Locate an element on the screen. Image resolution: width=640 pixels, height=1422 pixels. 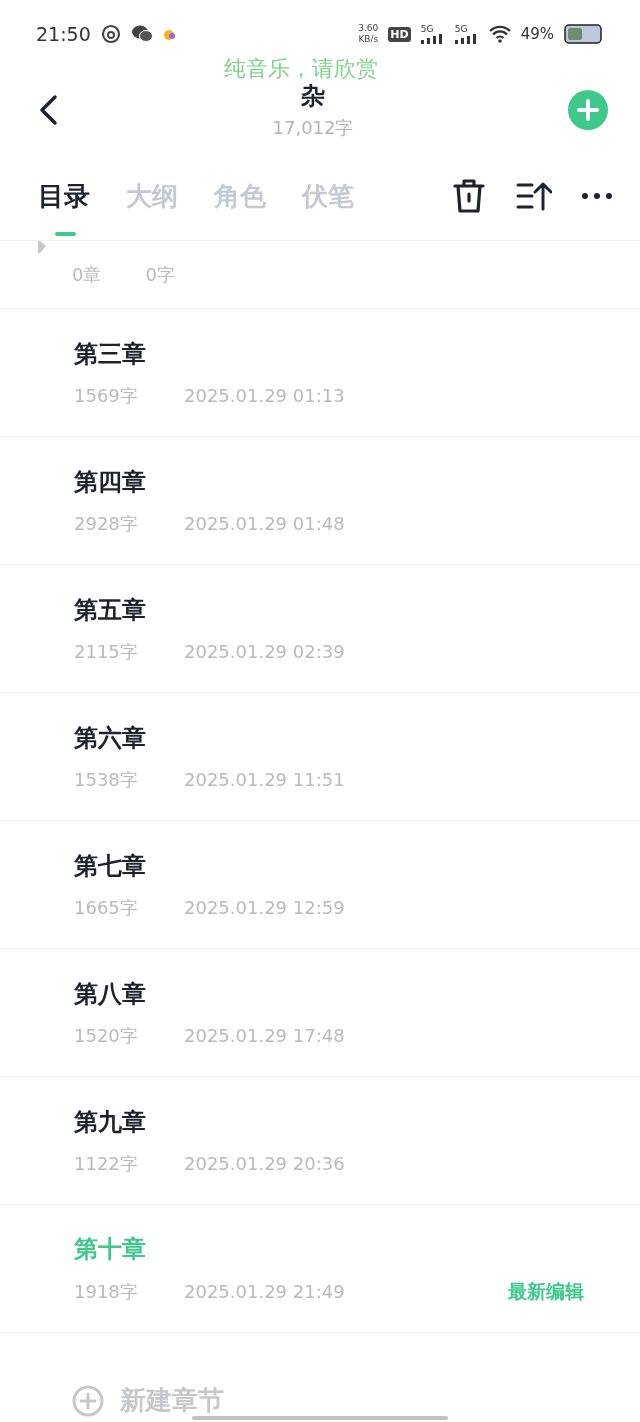
chapter-time: 2025.01.29 17:48 is located at coordinates (264, 1035).